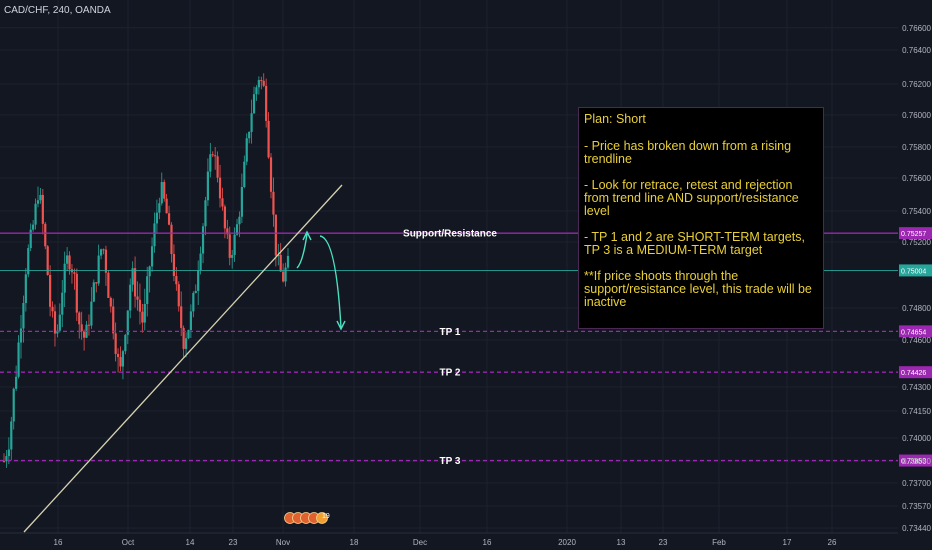 This screenshot has width=932, height=550. I want to click on time-tick-label: Oct, so click(128, 542).